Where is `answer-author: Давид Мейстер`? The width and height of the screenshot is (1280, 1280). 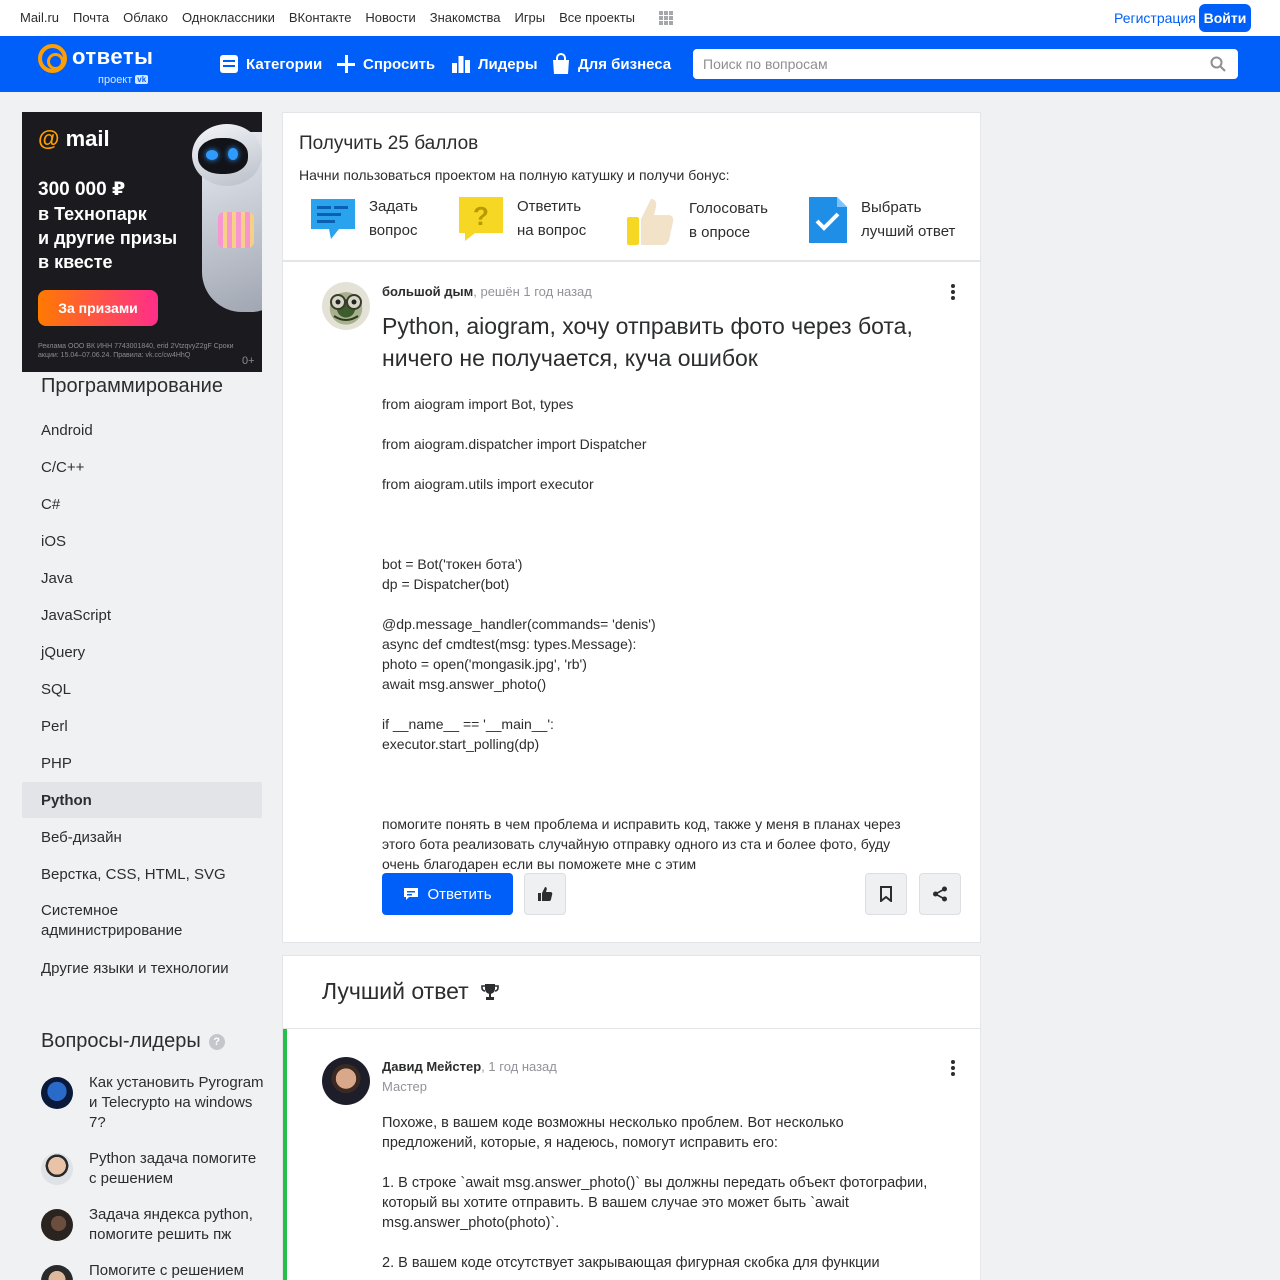 answer-author: Давид Мейстер is located at coordinates (431, 1066).